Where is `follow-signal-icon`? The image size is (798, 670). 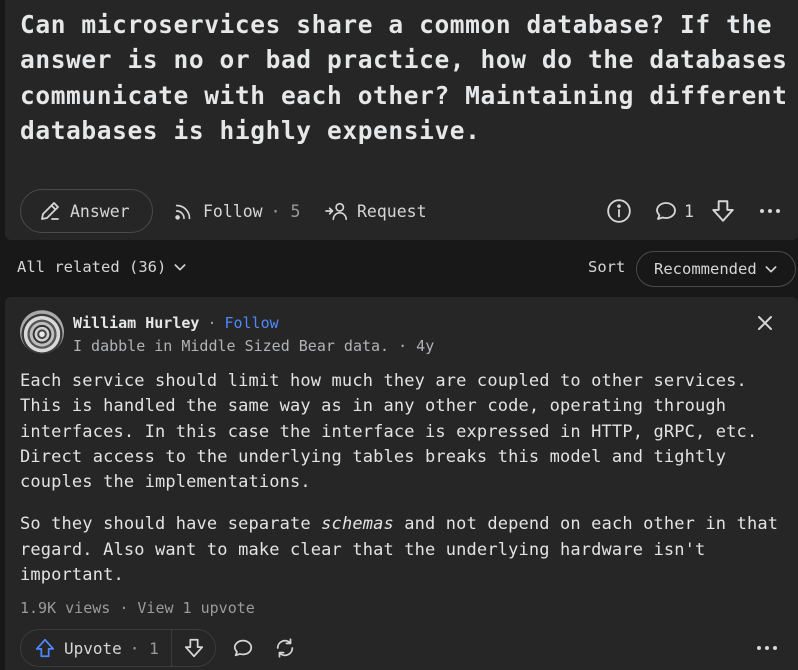 follow-signal-icon is located at coordinates (184, 211).